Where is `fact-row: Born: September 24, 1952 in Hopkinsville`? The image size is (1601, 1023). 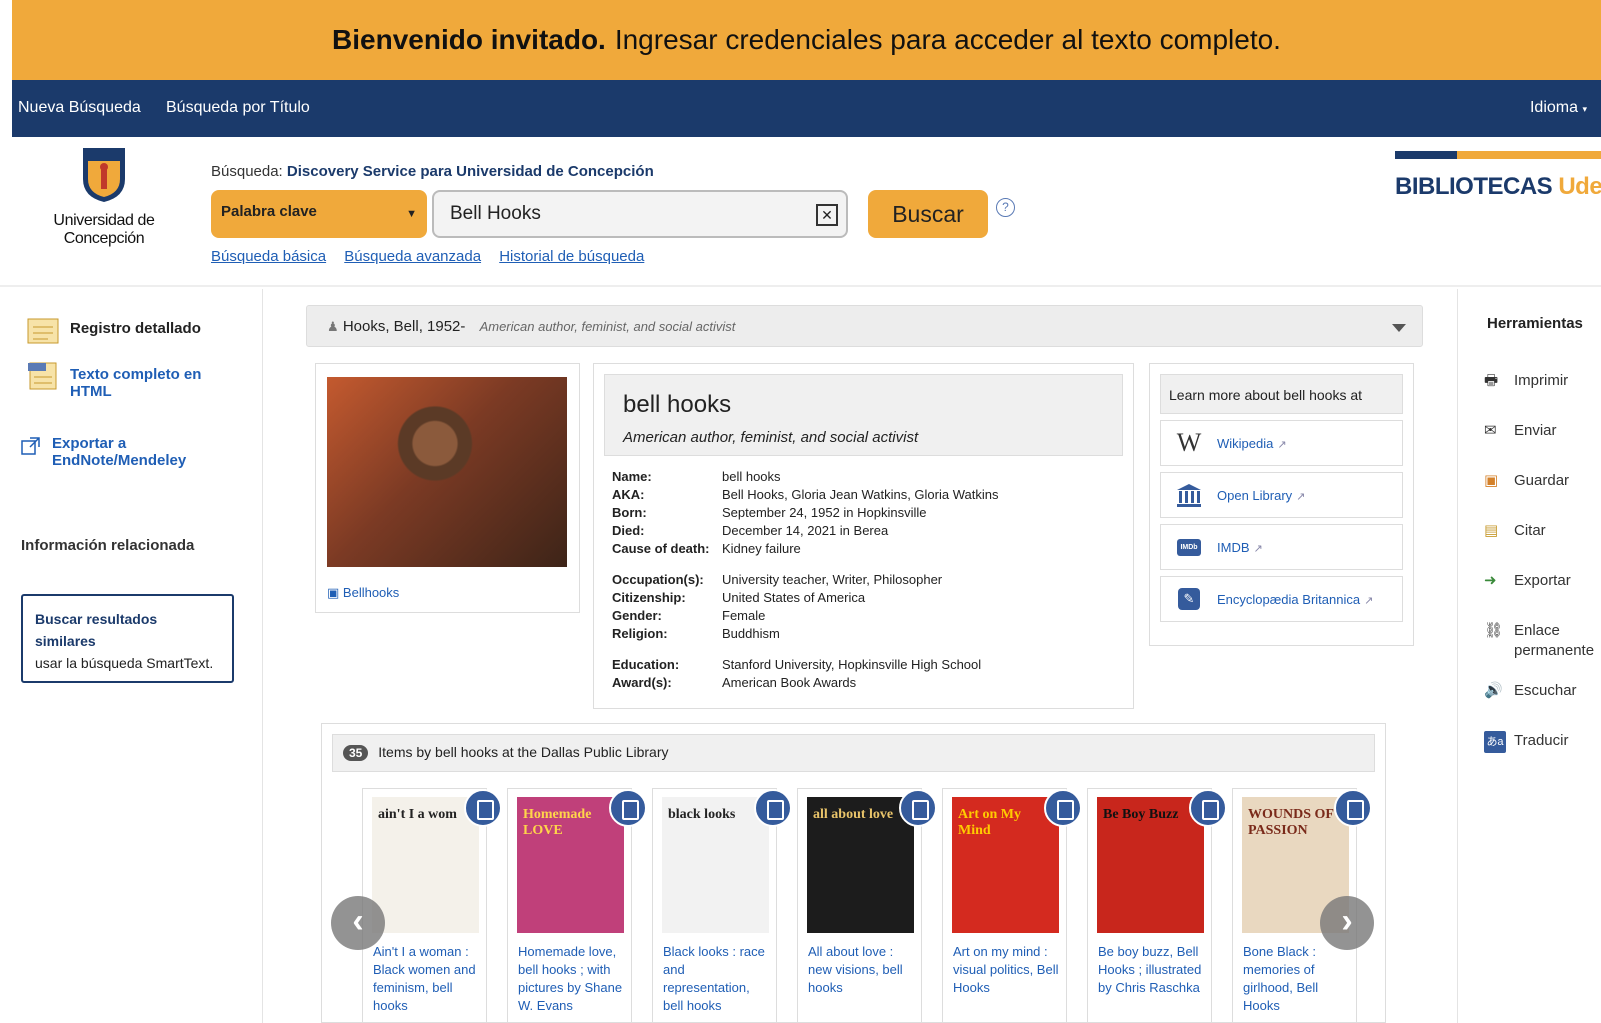
fact-row: Born: September 24, 1952 in Hopkinsville is located at coordinates (867, 513).